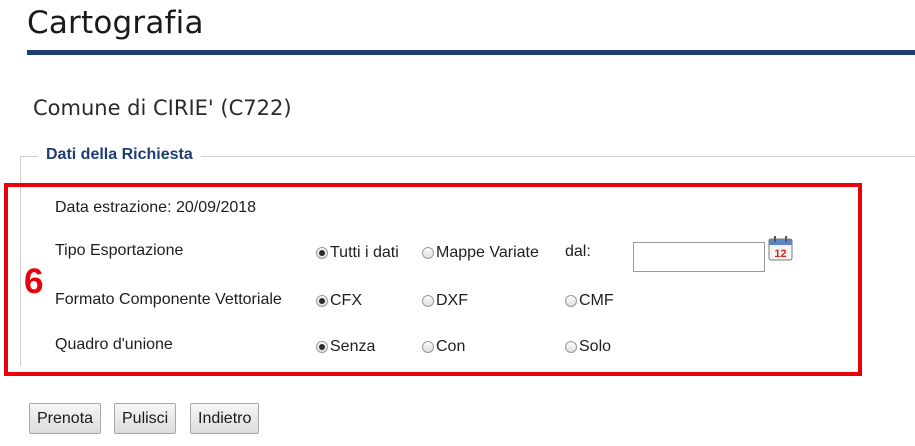 This screenshot has height=446, width=915. I want to click on radio-tutti-i-dati-indicator, so click(322, 253).